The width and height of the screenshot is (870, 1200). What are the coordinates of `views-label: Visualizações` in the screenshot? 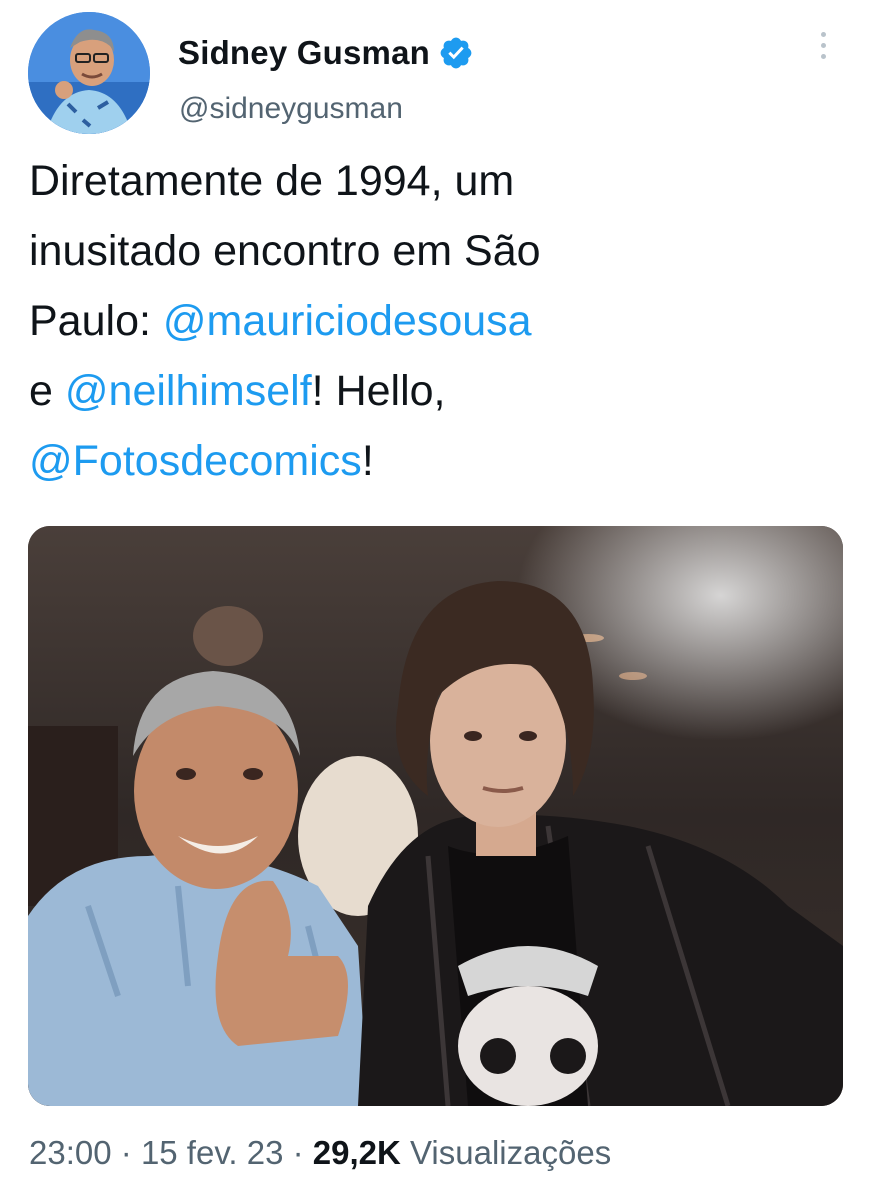 It's located at (511, 1152).